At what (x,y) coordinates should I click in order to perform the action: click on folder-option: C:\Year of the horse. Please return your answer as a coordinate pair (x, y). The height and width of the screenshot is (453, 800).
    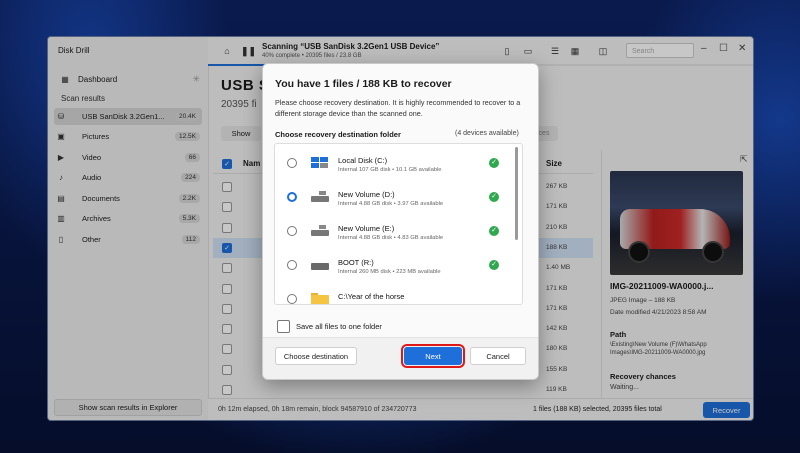
    Looking at the image, I should click on (395, 293).